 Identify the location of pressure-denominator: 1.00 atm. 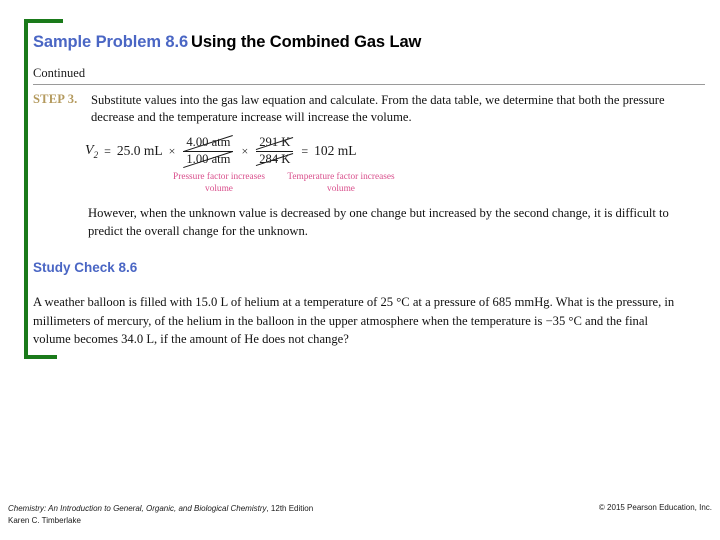
(208, 159).